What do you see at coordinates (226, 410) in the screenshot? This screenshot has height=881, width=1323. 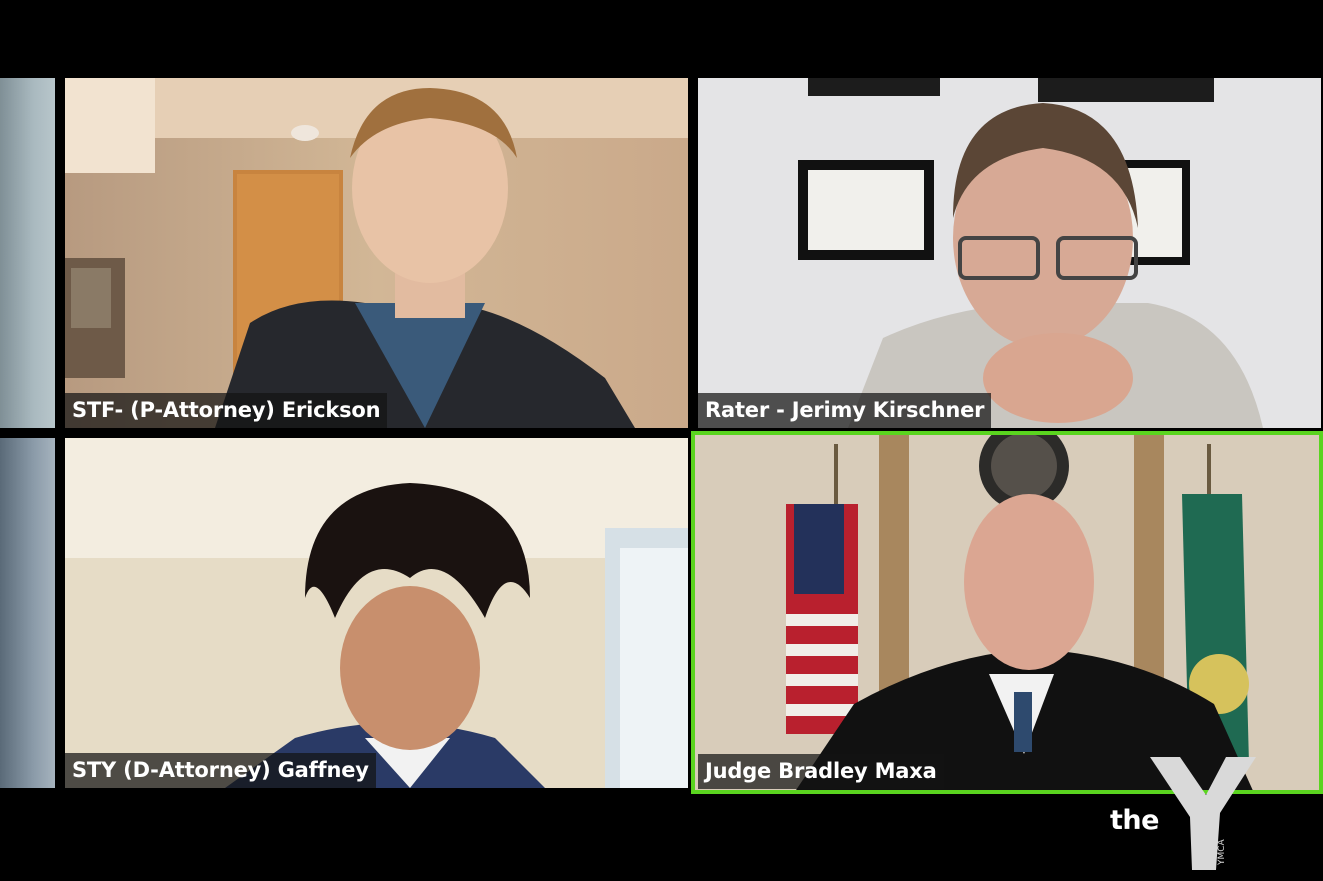 I see `participant-name-label: STF- (P-Attorney) Erickson` at bounding box center [226, 410].